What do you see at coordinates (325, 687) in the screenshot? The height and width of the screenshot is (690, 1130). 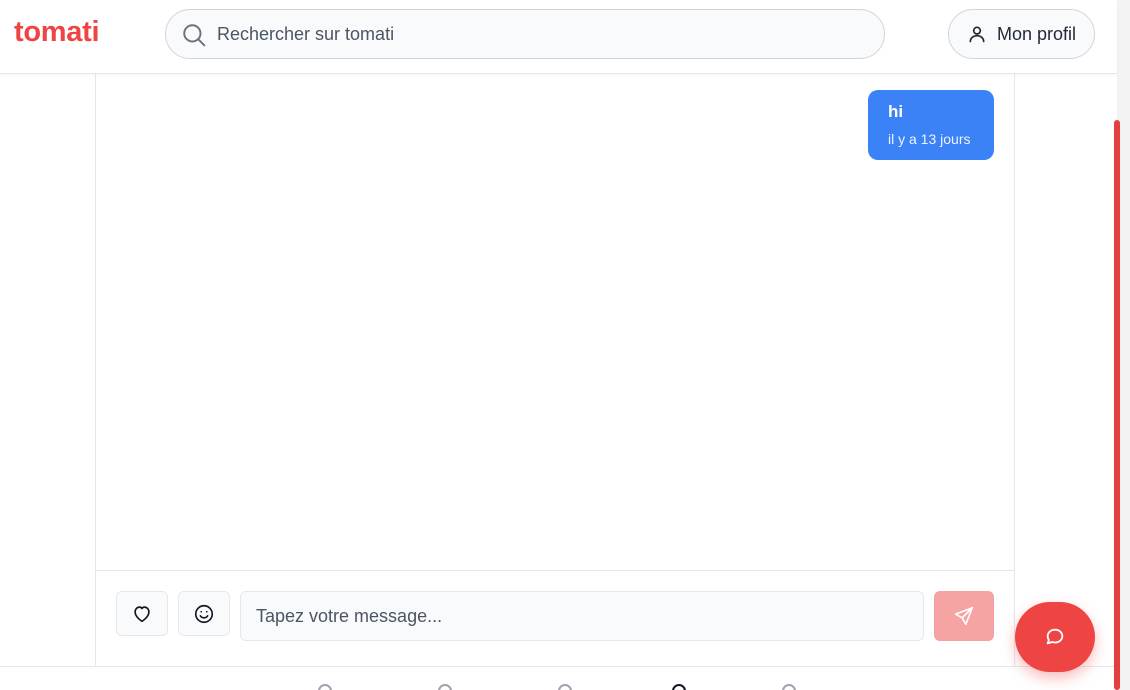 I see `home-icon` at bounding box center [325, 687].